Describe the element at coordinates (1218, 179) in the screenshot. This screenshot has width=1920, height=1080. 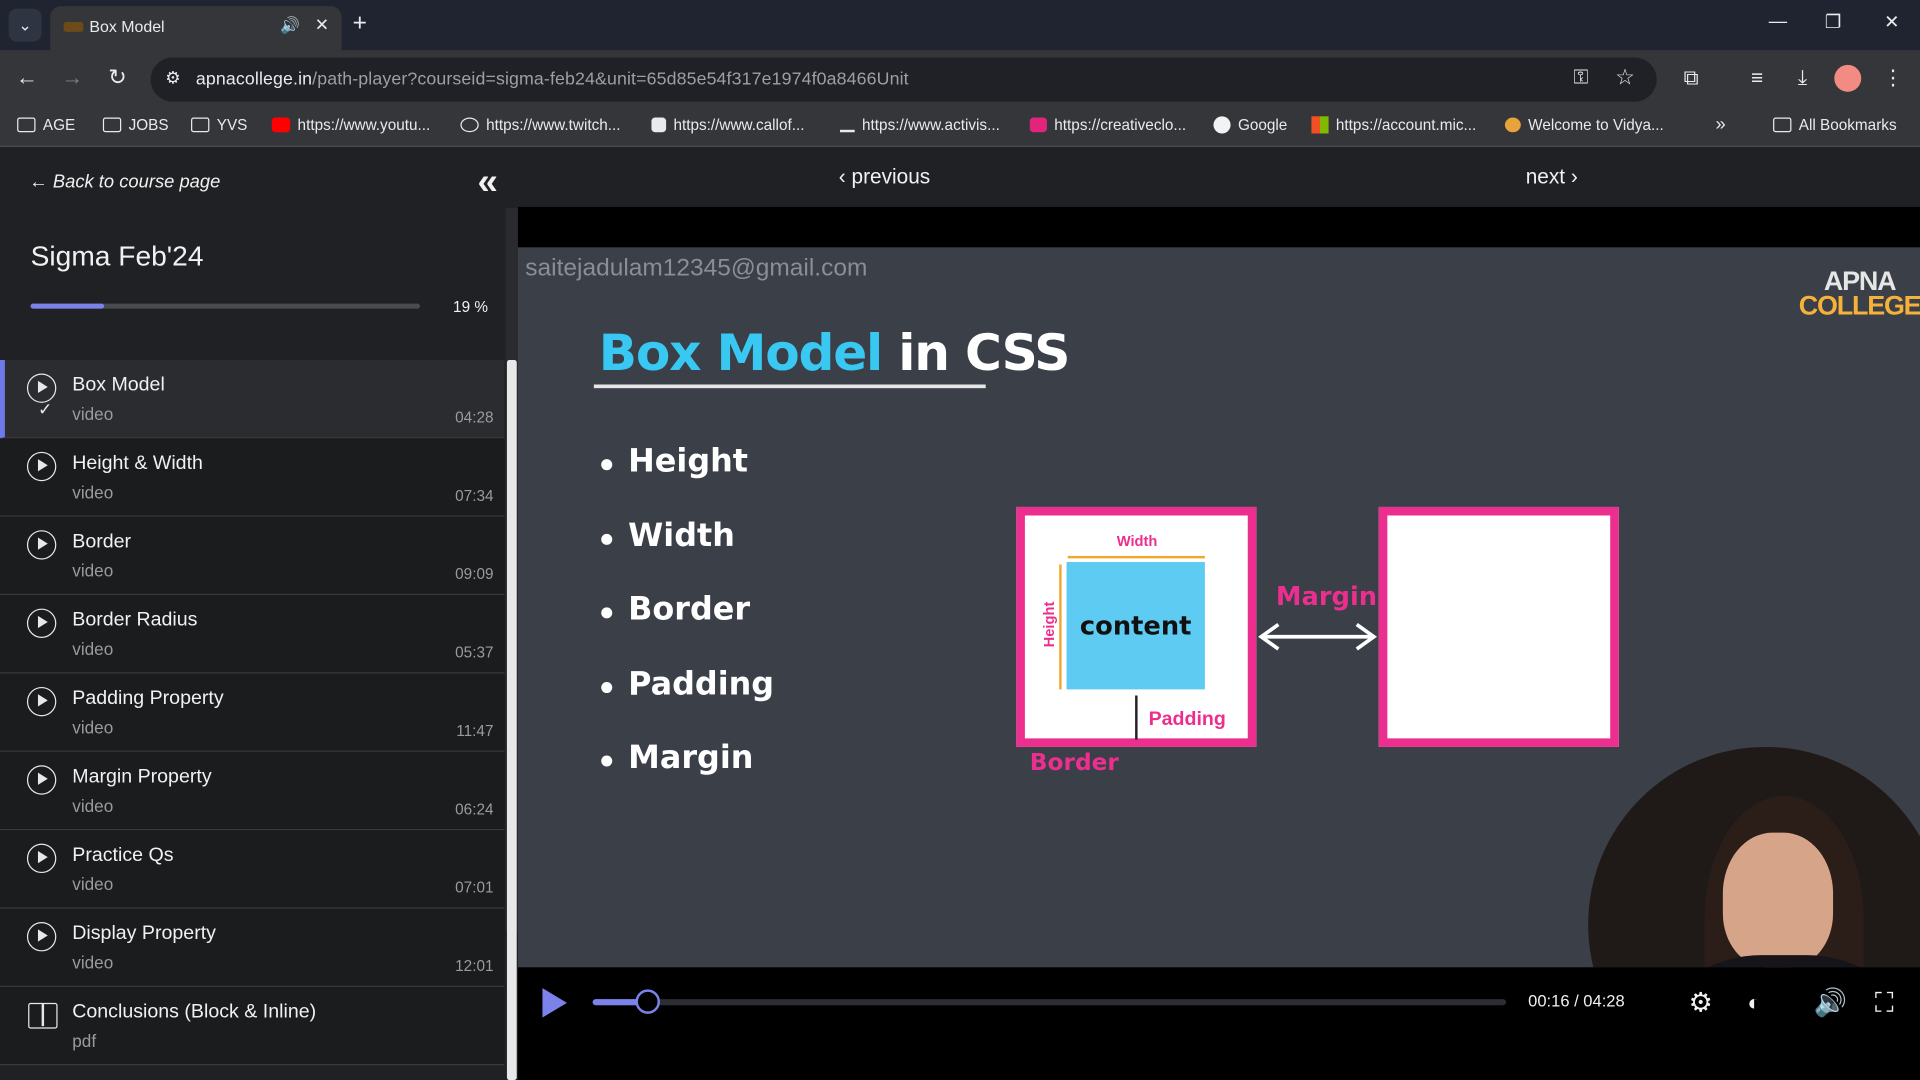
I see `lesson-nav: ‹ previous next ›` at that location.